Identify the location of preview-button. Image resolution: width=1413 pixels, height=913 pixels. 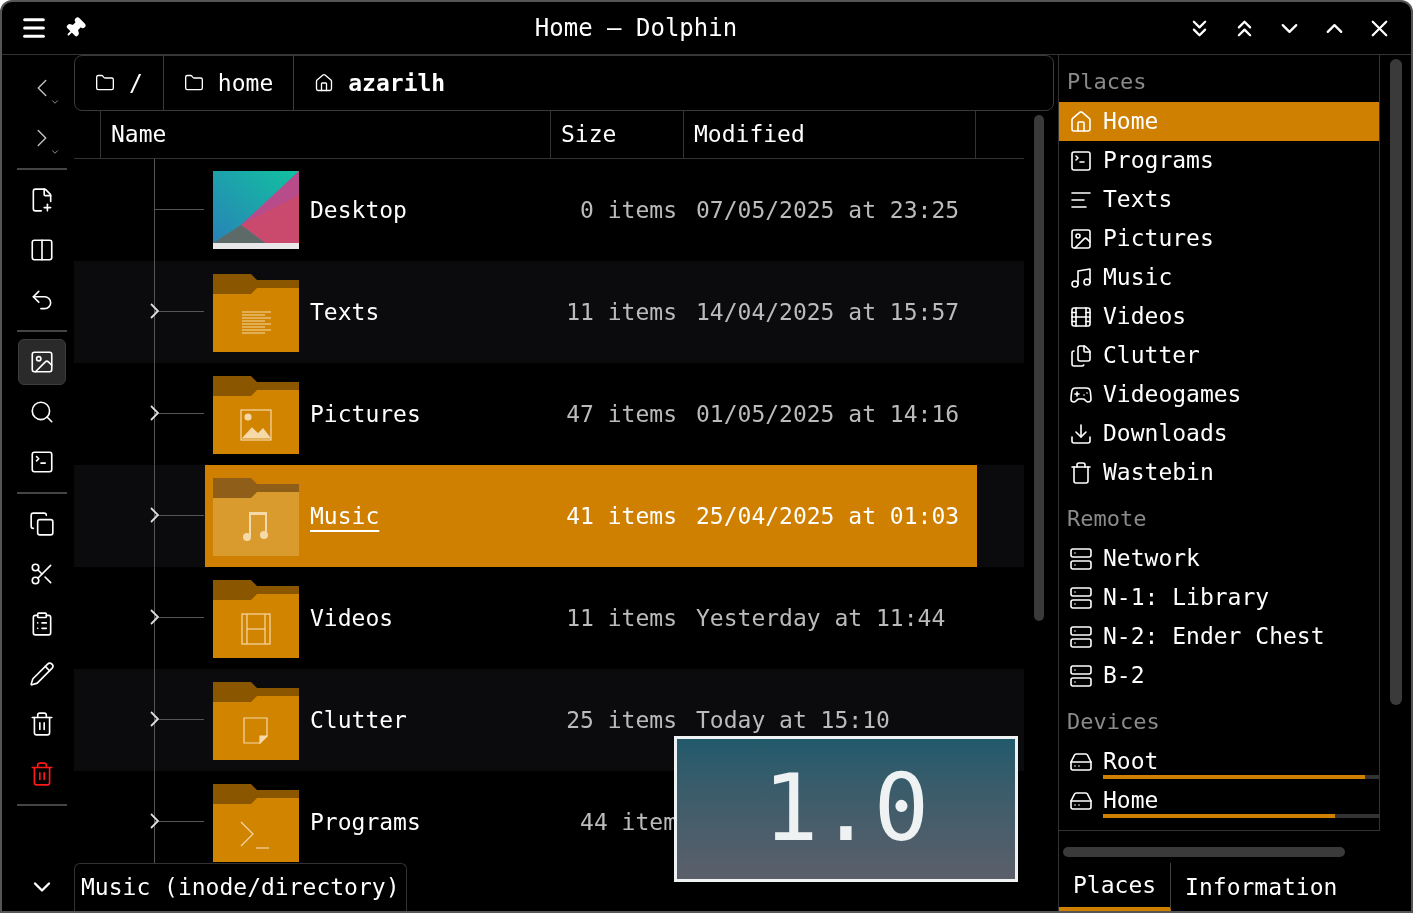
(42, 362).